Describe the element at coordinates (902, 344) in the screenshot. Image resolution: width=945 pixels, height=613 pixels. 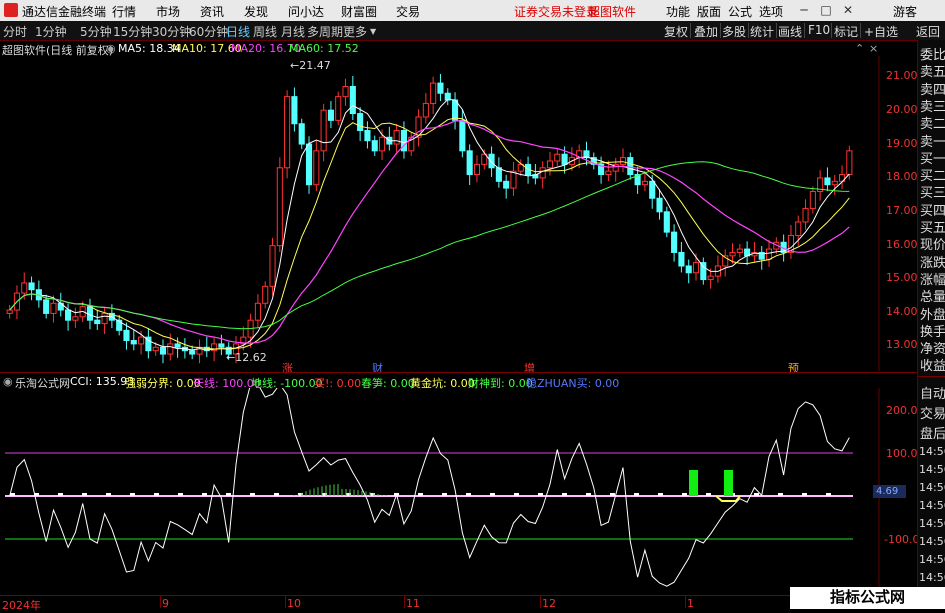
I see `price-tick: 13.00` at that location.